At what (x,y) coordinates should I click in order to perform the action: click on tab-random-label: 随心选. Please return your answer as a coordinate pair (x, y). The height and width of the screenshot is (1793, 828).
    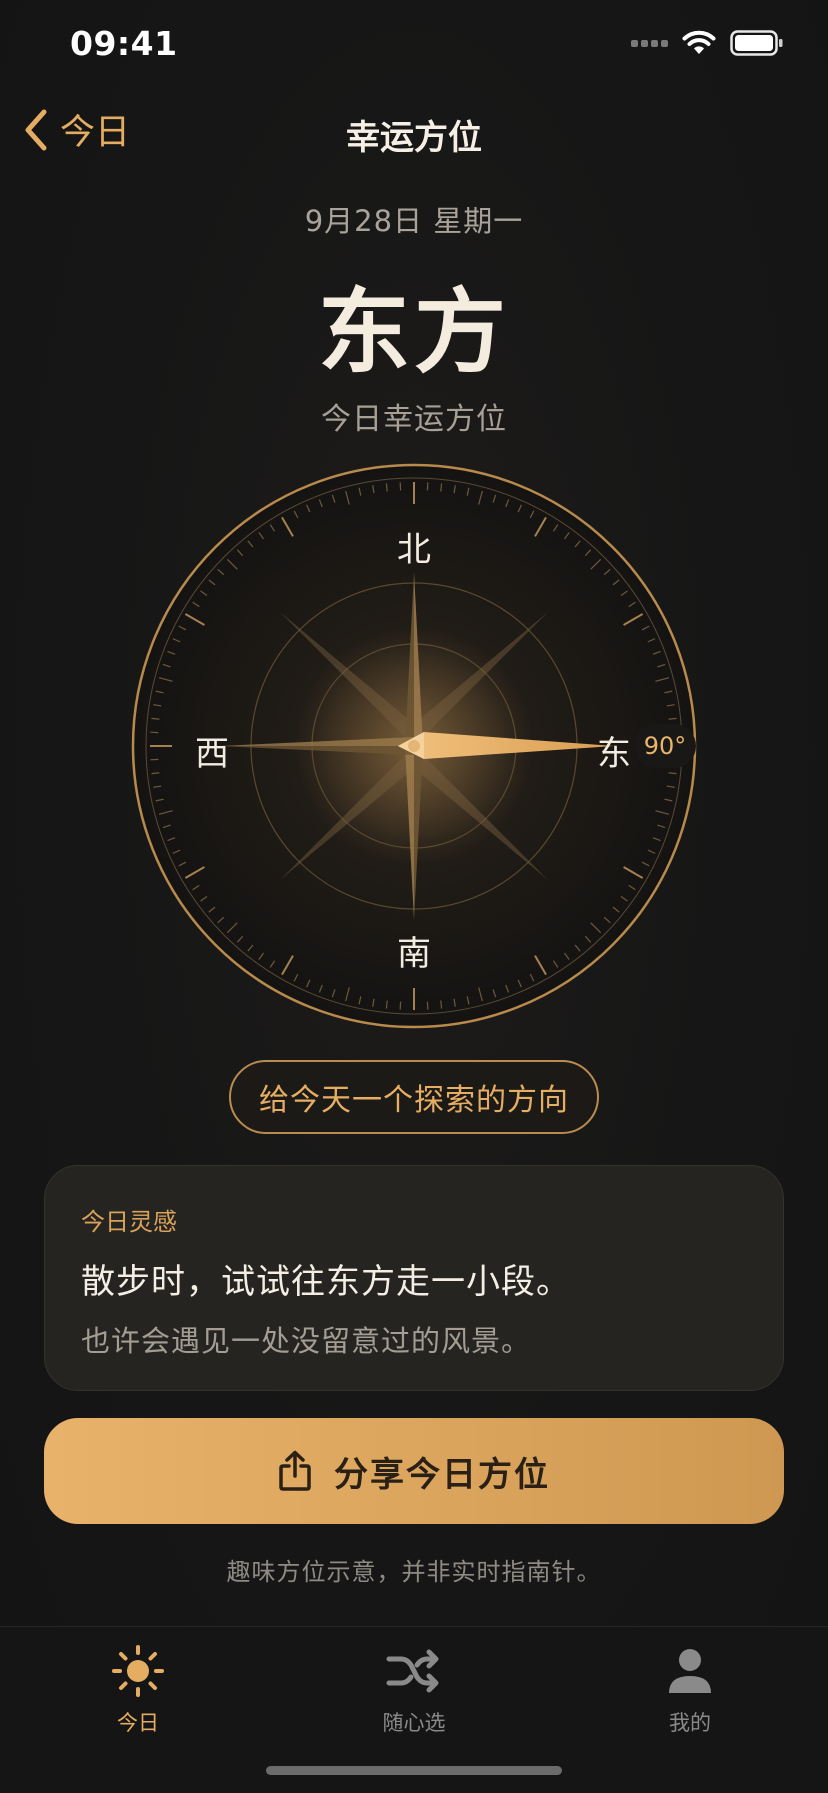
    Looking at the image, I should click on (414, 1722).